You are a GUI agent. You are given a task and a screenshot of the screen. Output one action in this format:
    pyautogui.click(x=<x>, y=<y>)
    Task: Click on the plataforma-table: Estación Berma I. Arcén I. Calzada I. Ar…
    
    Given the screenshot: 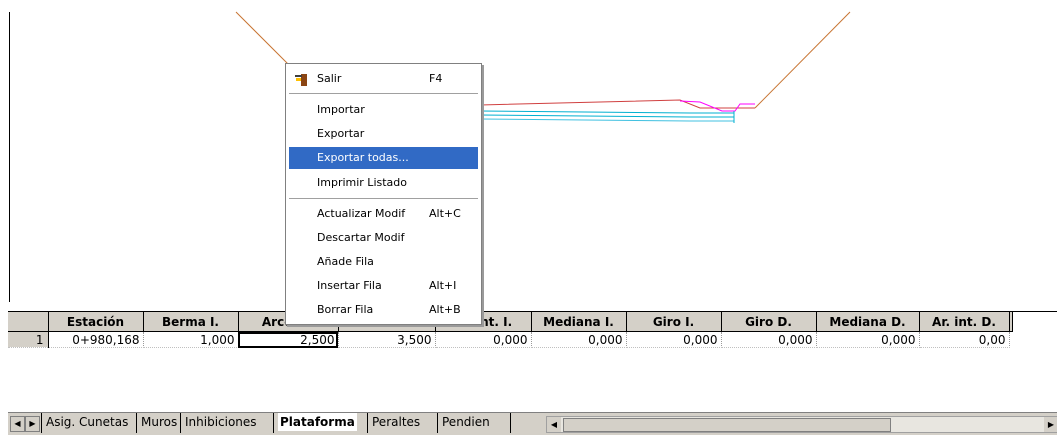 What is the action you would take?
    pyautogui.click(x=510, y=330)
    